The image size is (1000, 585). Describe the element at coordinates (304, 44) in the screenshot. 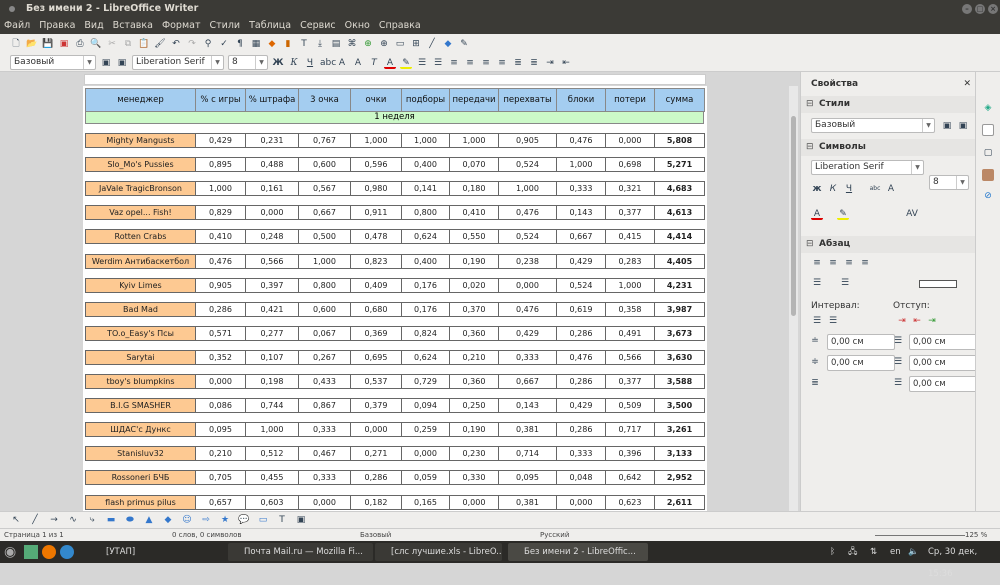

I see `insert-textbox-icon: T` at that location.